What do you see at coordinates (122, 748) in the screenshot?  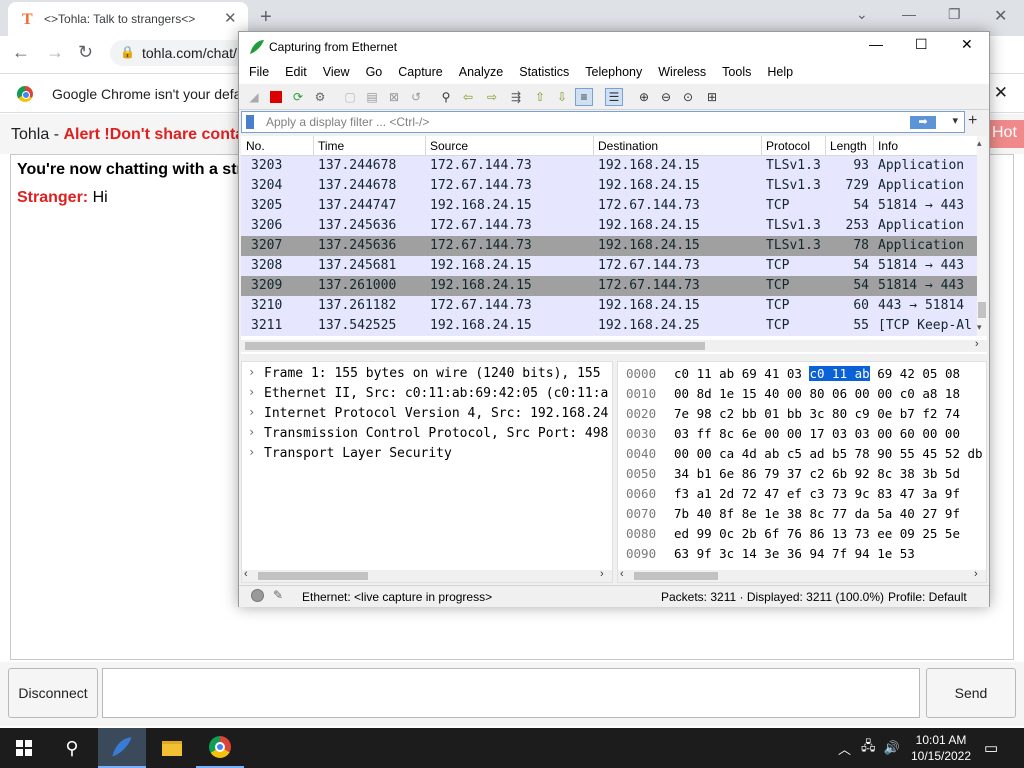 I see `taskbar-wireshark` at bounding box center [122, 748].